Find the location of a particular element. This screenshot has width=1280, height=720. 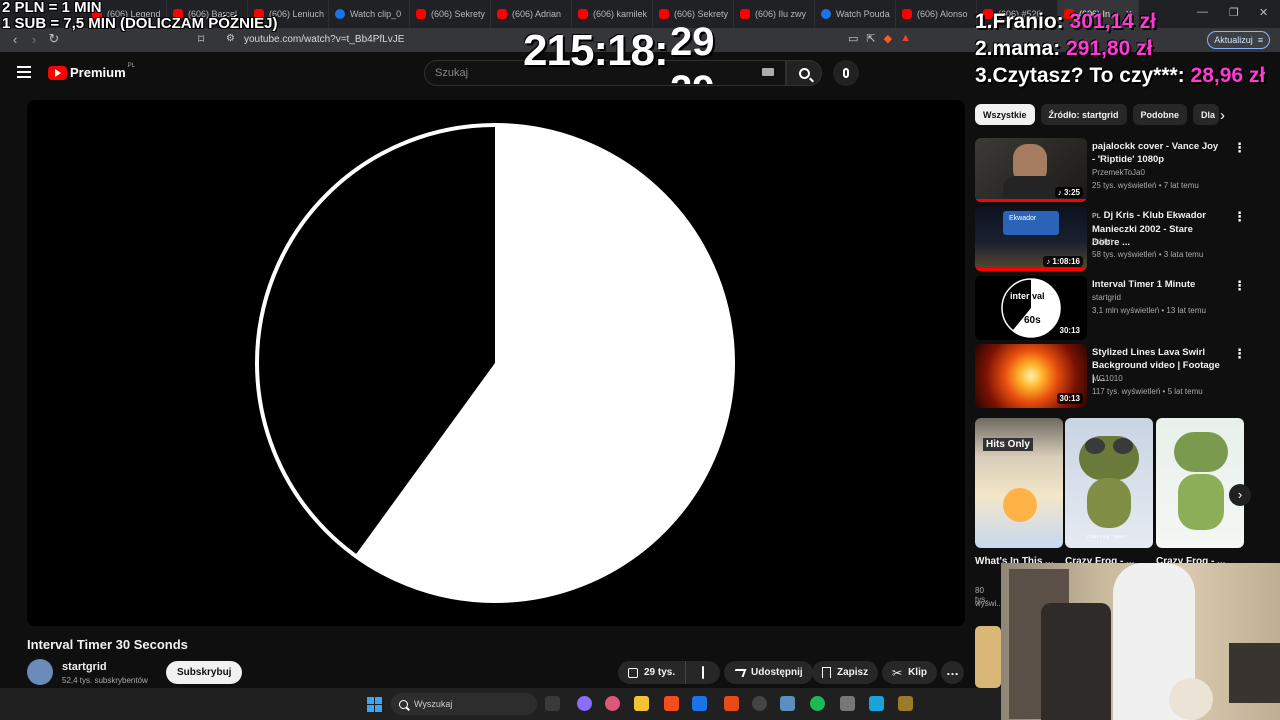

clip-button: ✂ Klip is located at coordinates (909, 672).